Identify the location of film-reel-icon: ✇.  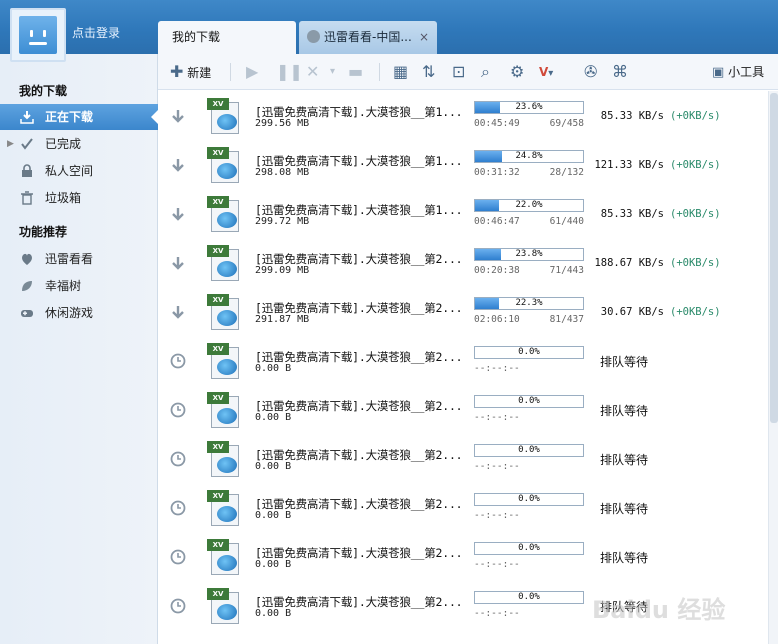
(591, 71).